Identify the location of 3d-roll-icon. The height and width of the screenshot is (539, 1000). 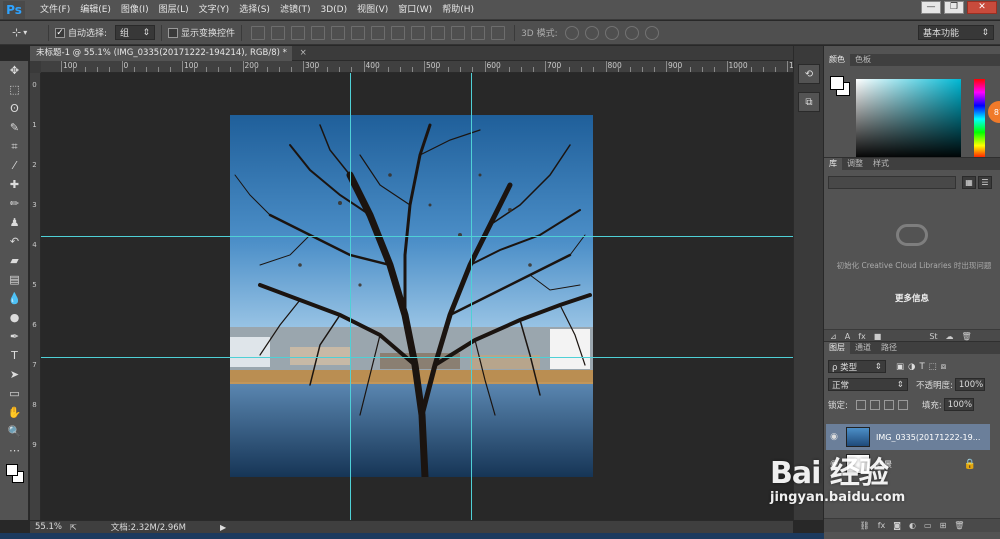
(591, 32).